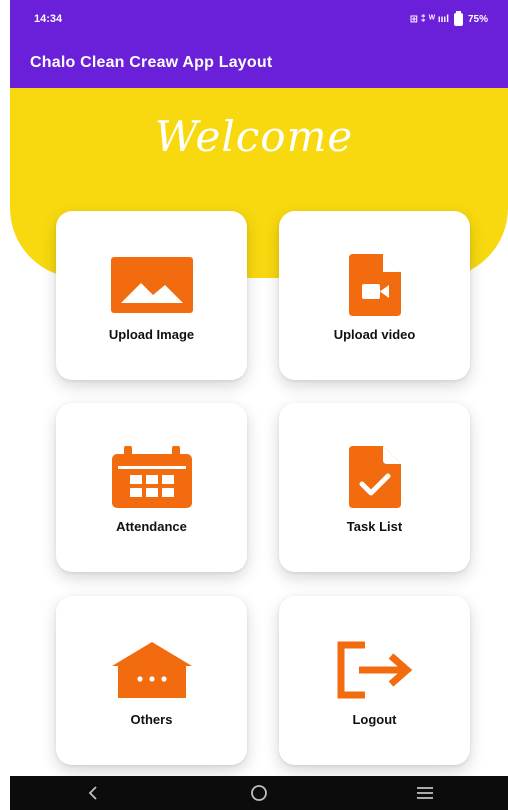 This screenshot has width=508, height=810. What do you see at coordinates (375, 670) in the screenshot?
I see `logout-icon` at bounding box center [375, 670].